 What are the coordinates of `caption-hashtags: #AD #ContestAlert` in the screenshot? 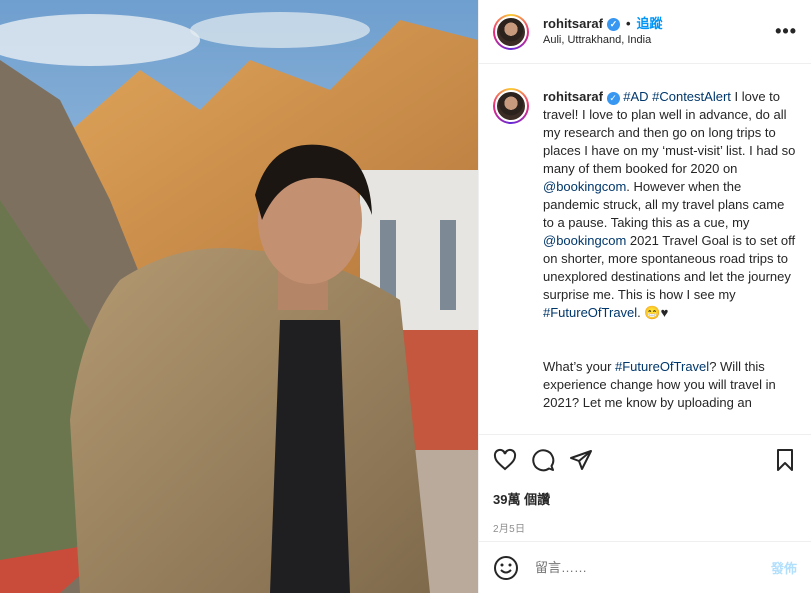 It's located at (677, 96).